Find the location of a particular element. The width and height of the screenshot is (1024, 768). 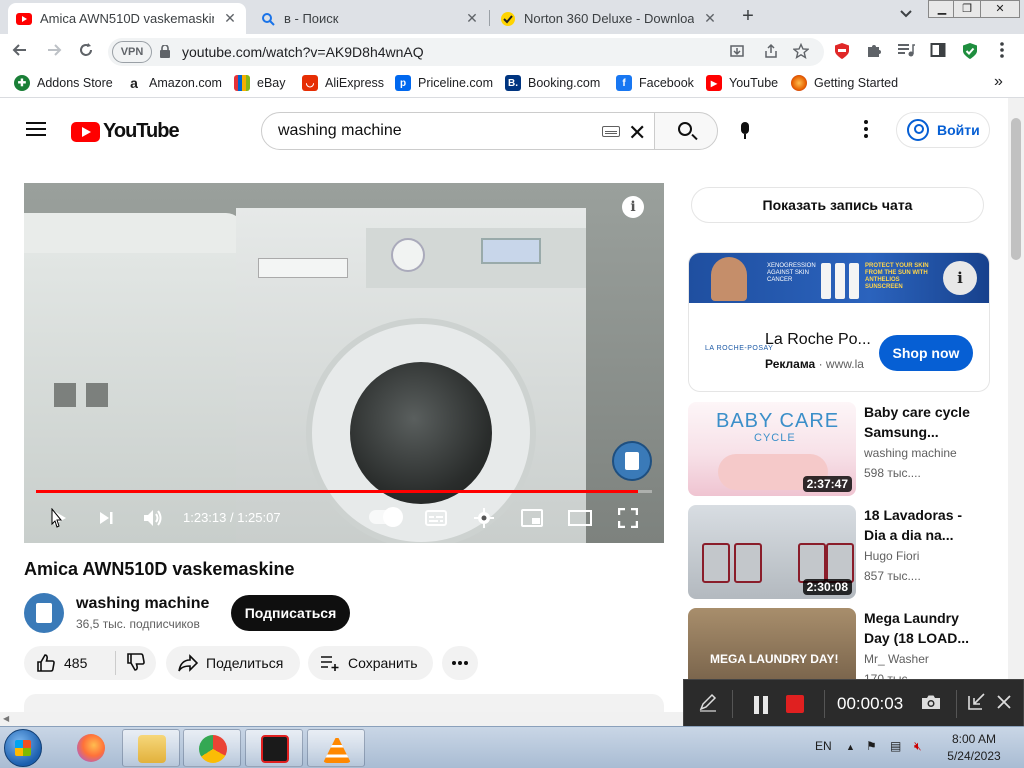

side-panel-icon is located at coordinates (938, 52).